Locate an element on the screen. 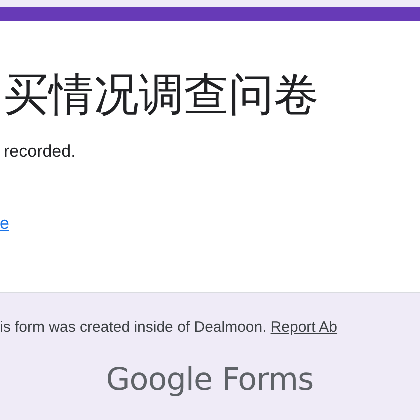  report-abuse-link: Report Ab is located at coordinates (304, 327).